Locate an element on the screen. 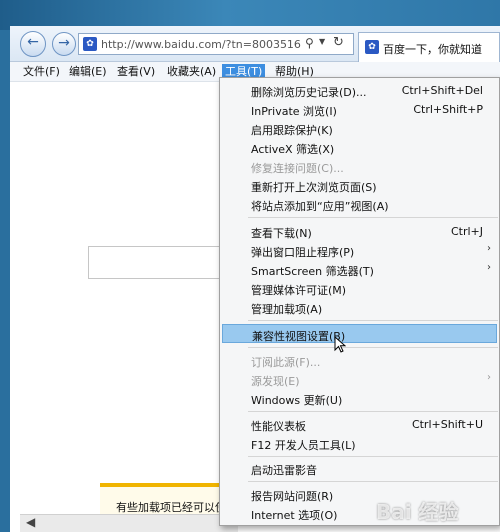 The image size is (500, 532). menu-item-label: 将站点添加到“应用”视图(A) is located at coordinates (320, 206).